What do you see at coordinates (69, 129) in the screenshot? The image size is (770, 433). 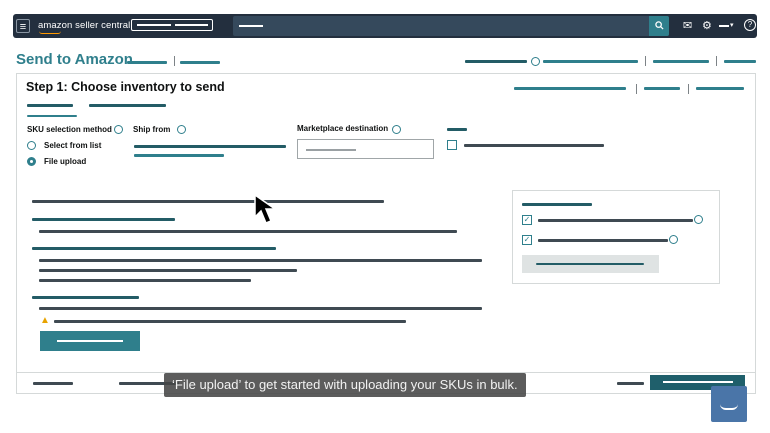 I see `sku-selection-method-label: SKU selection method` at bounding box center [69, 129].